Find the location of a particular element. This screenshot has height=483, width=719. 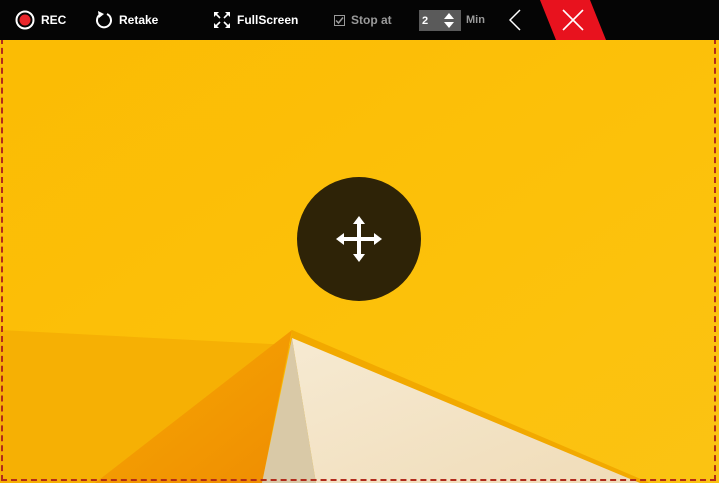

minutes-unit-label: Min is located at coordinates (475, 20).